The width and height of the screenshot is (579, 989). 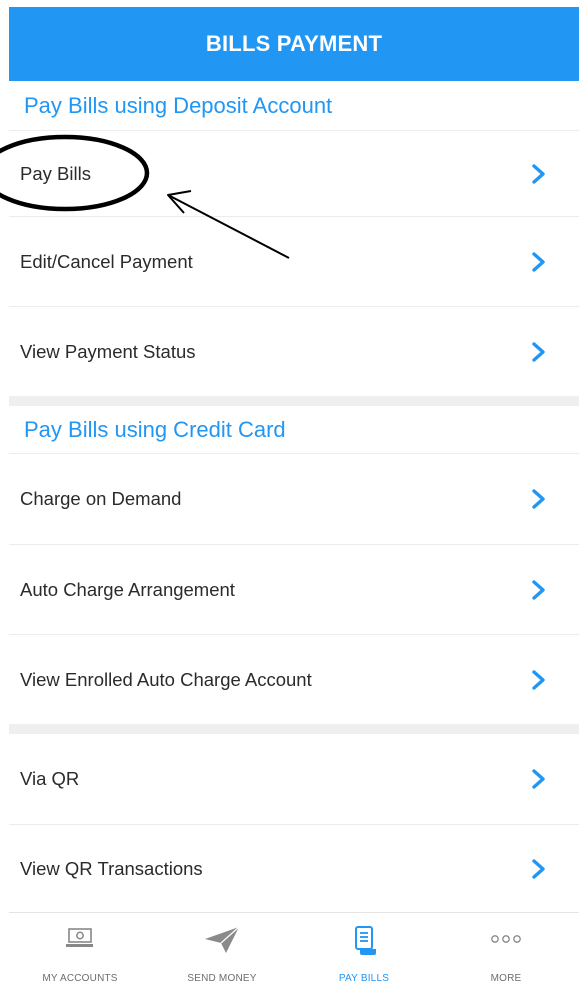 I want to click on menu-item-label: Charge on Demand, so click(x=101, y=498).